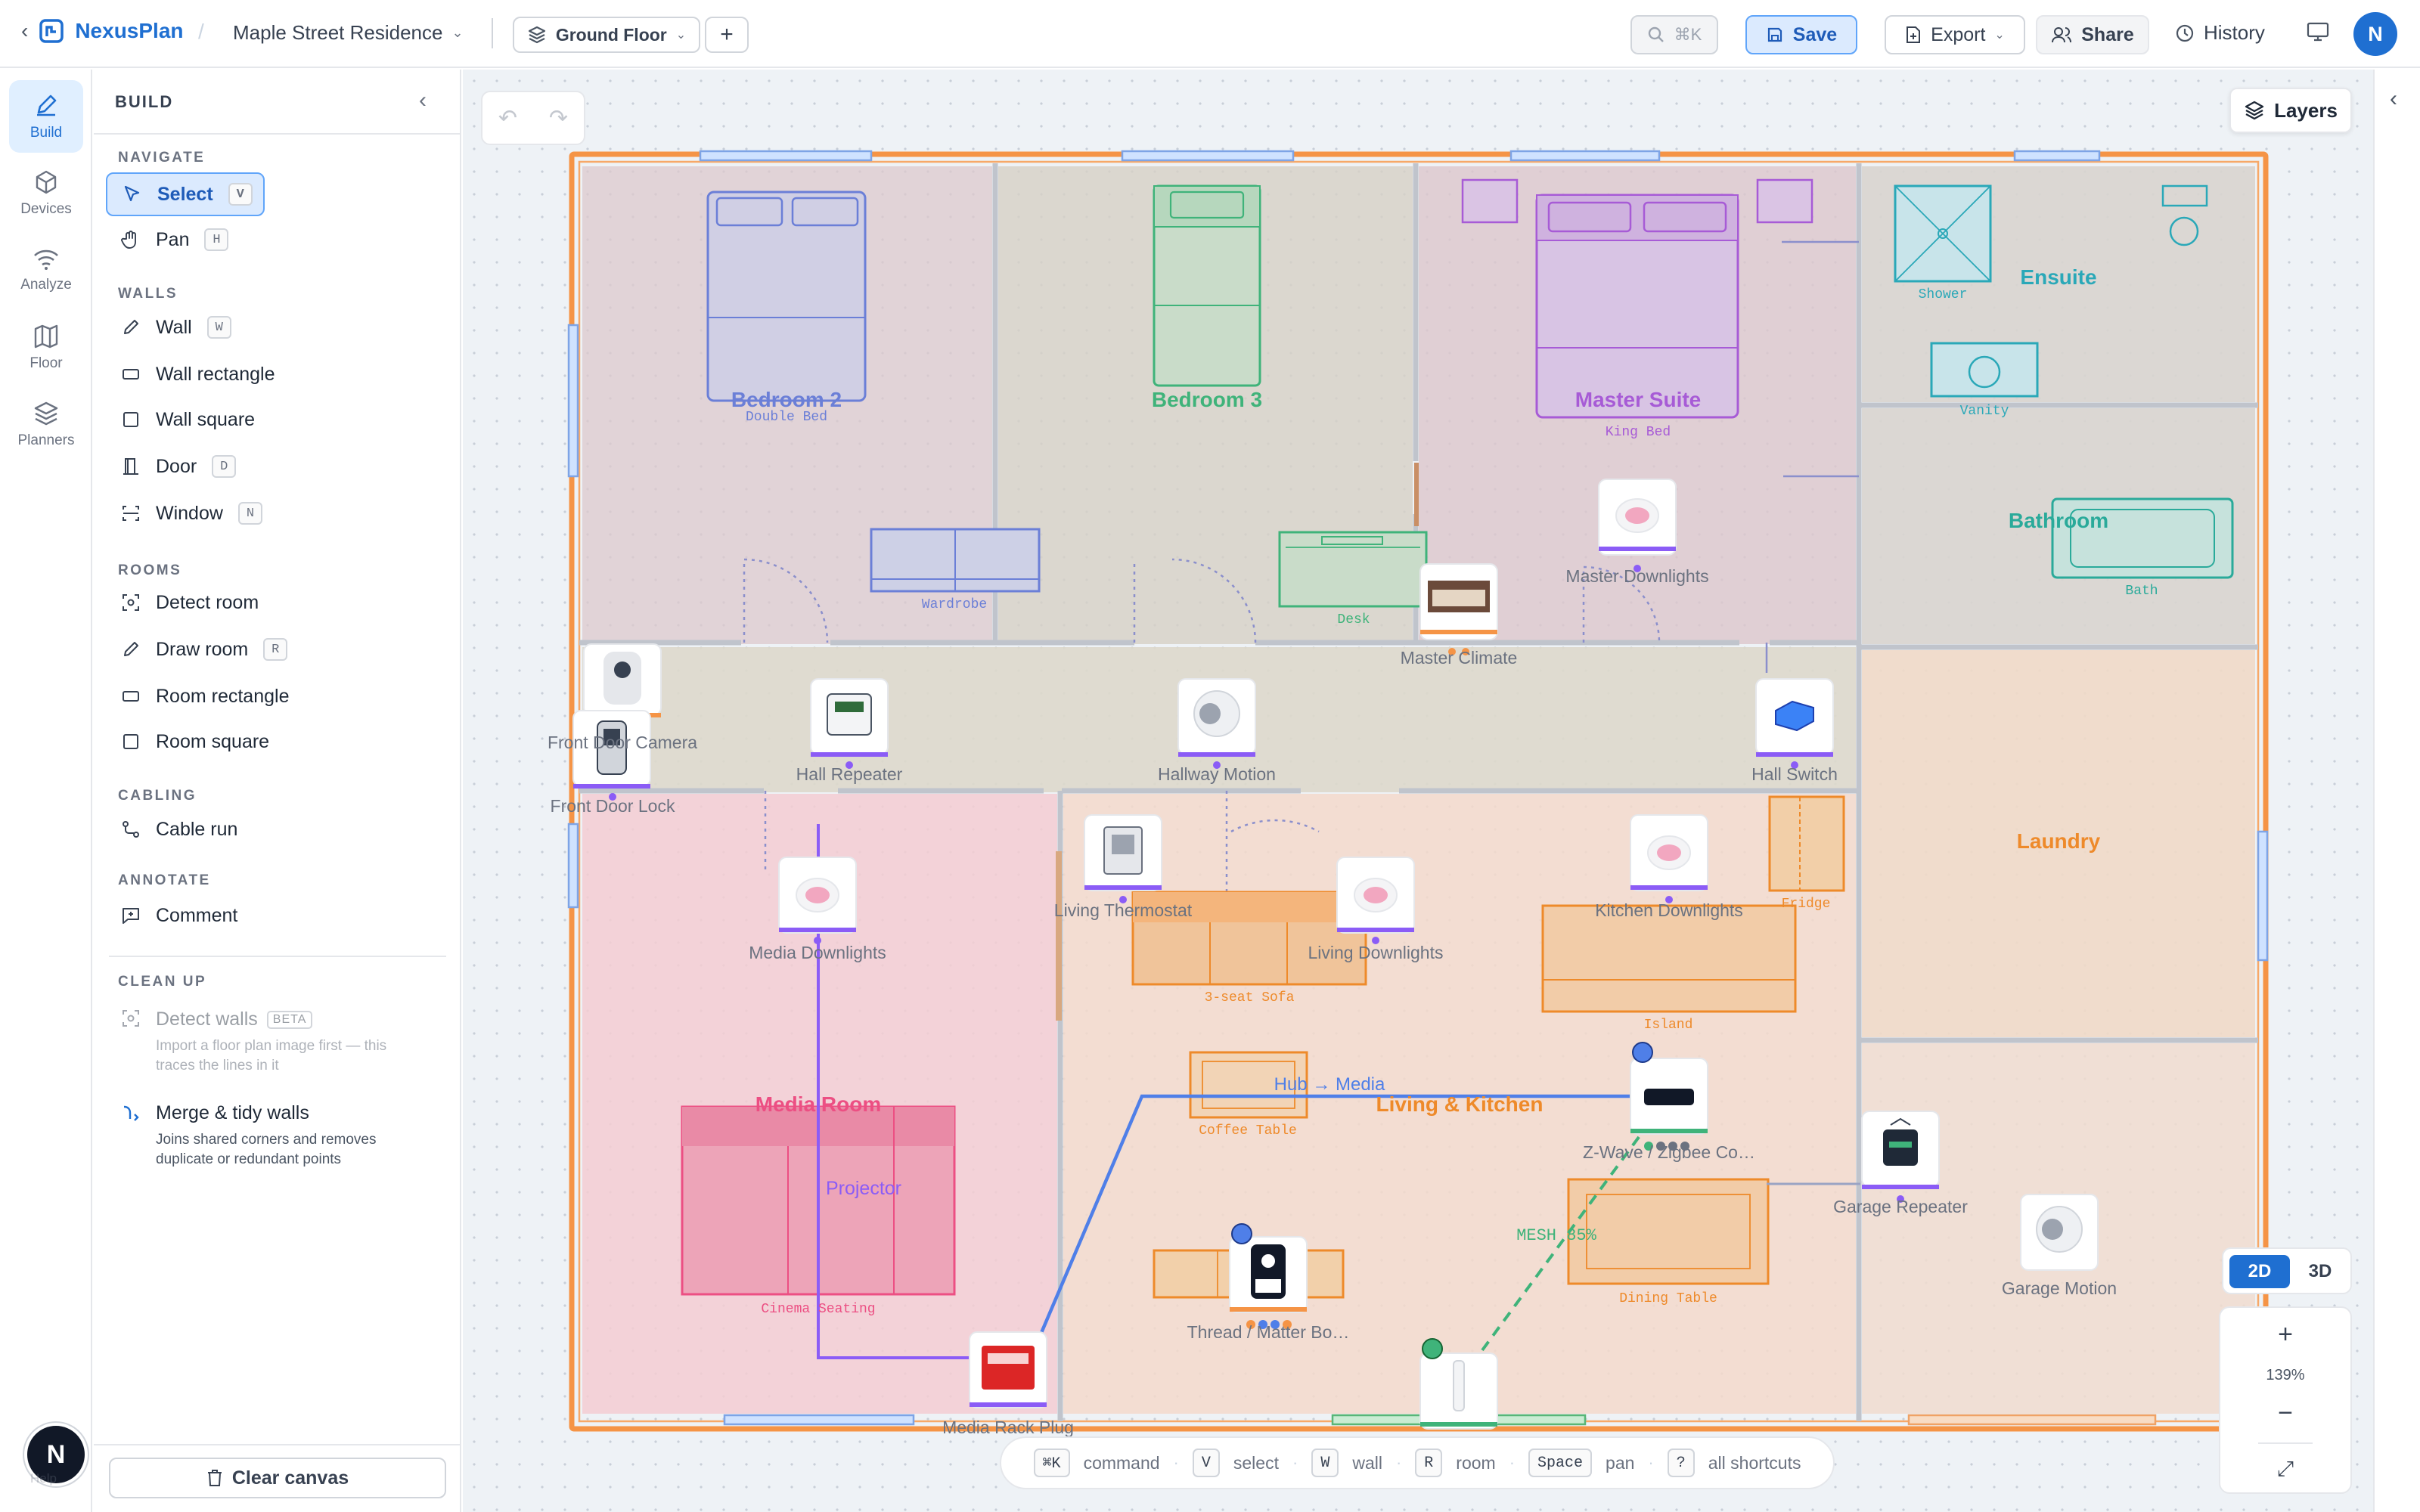 This screenshot has width=2420, height=1512. I want to click on undo-icon: ↶, so click(507, 118).